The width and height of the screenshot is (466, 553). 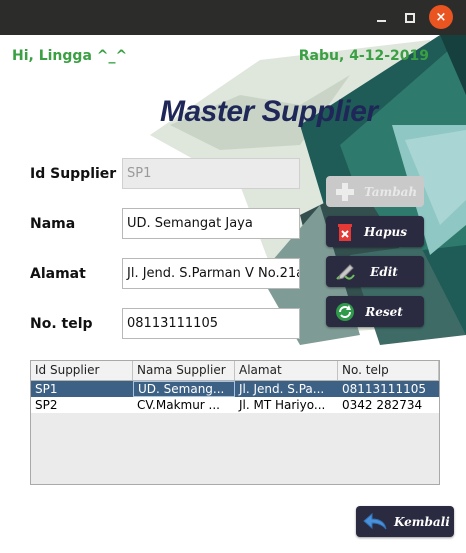 I want to click on column-header: Alamat, so click(x=286, y=370).